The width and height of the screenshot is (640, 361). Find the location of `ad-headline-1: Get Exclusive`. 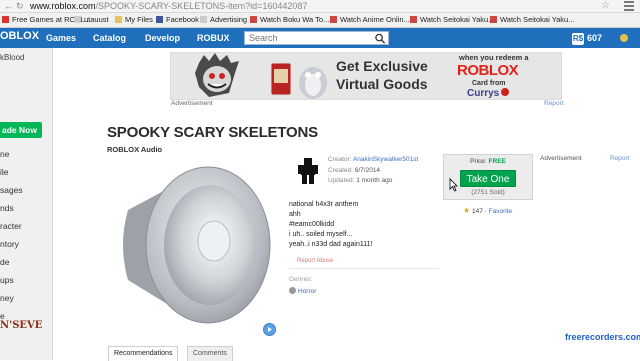

ad-headline-1: Get Exclusive is located at coordinates (382, 66).